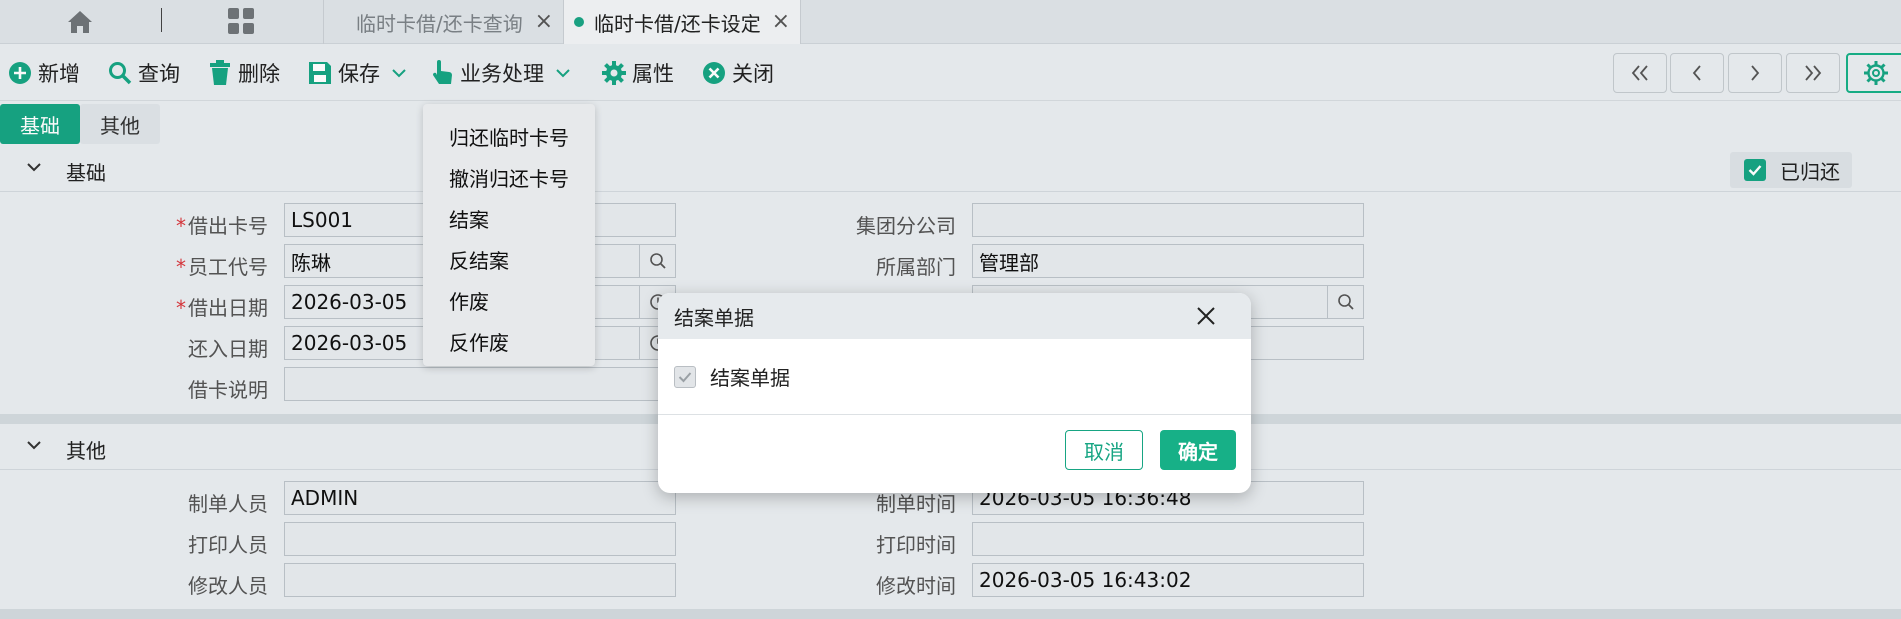 Image resolution: width=1901 pixels, height=619 pixels. I want to click on close-case-dialog: 结案单据 结案单据 取消 确定, so click(954, 393).